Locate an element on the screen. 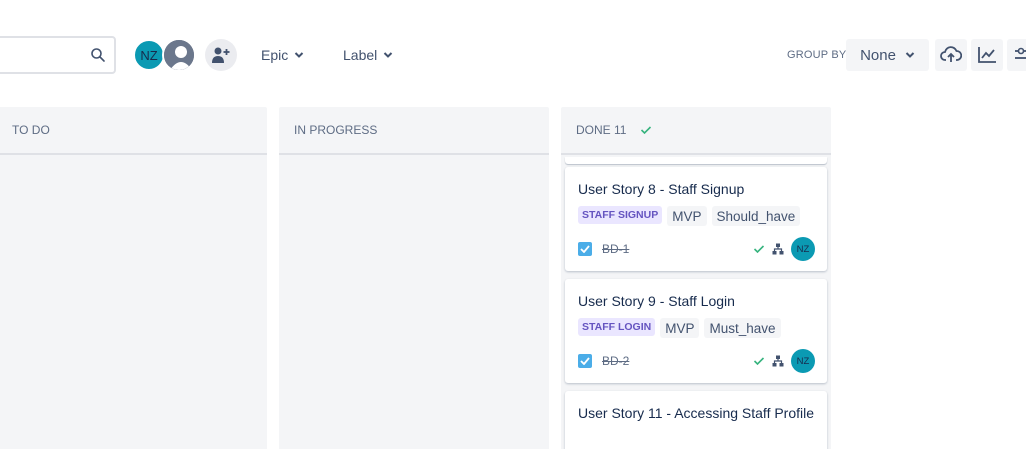 This screenshot has height=449, width=1026. chart-icon is located at coordinates (987, 55).